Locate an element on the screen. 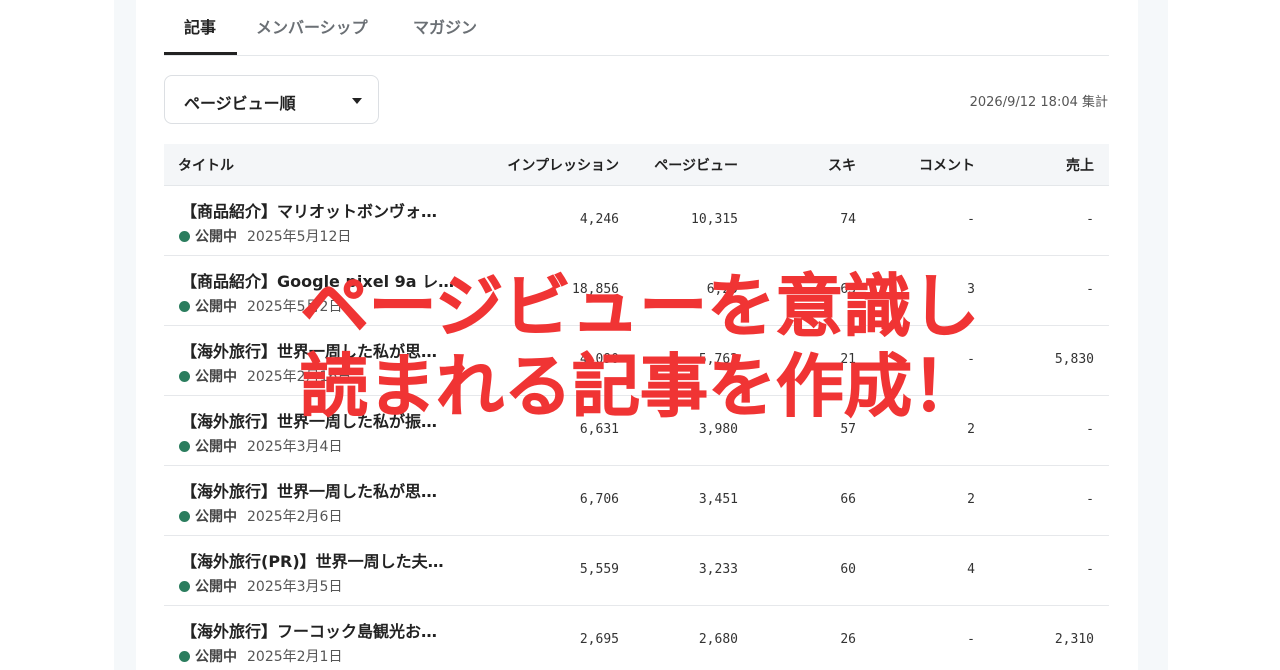 This screenshot has width=1280, height=670. cell-likes: 21 is located at coordinates (848, 359).